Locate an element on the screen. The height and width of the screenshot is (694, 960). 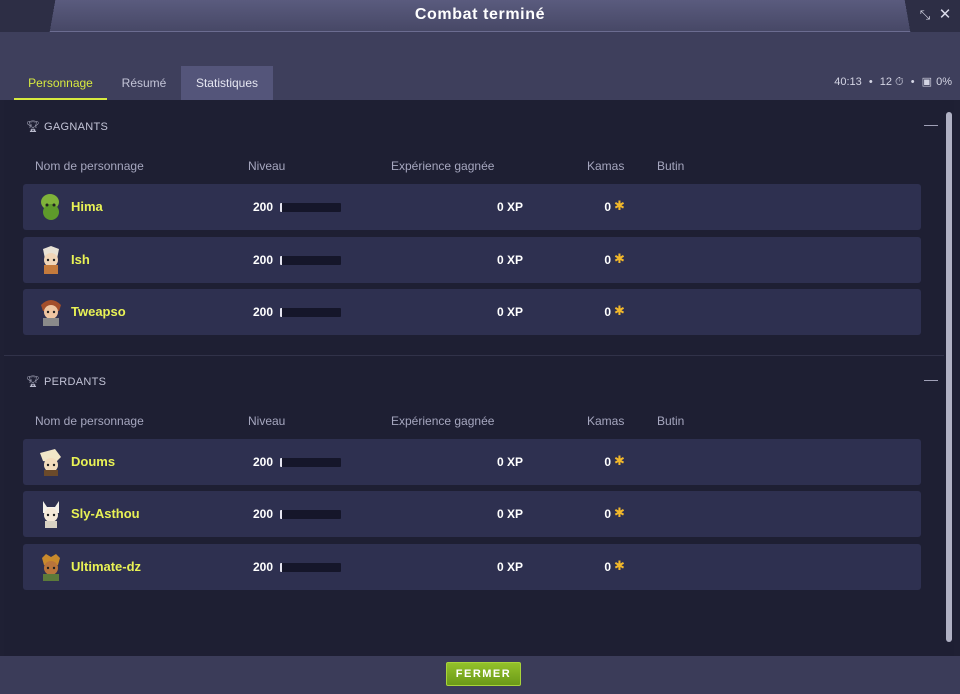
table-row: Ultimate-dz 200 0 XP 0 ✱ is located at coordinates (472, 567).